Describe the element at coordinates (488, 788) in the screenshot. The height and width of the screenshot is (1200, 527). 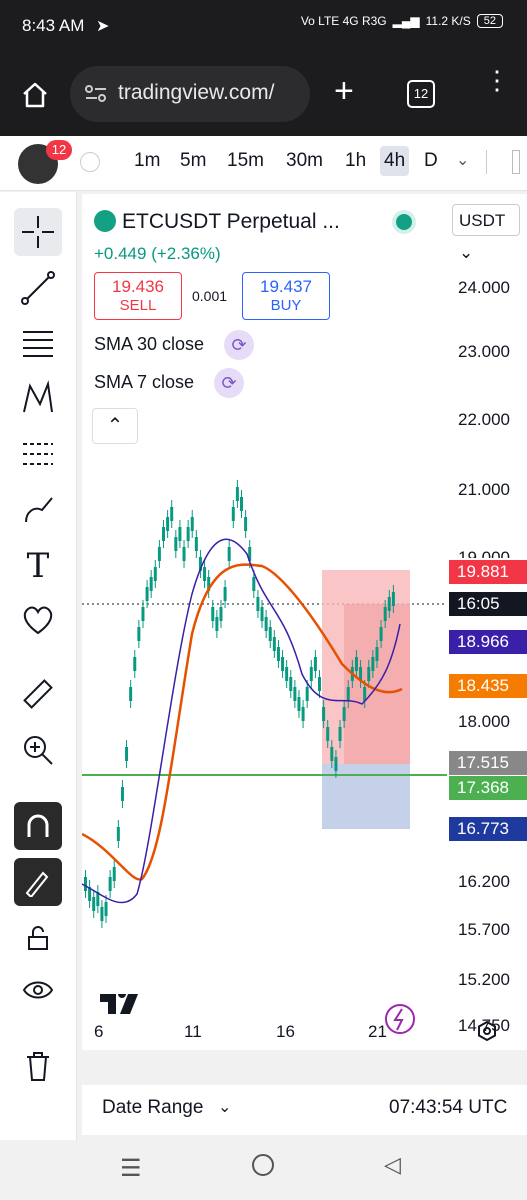
I see `price-label-support: 17.368` at that location.